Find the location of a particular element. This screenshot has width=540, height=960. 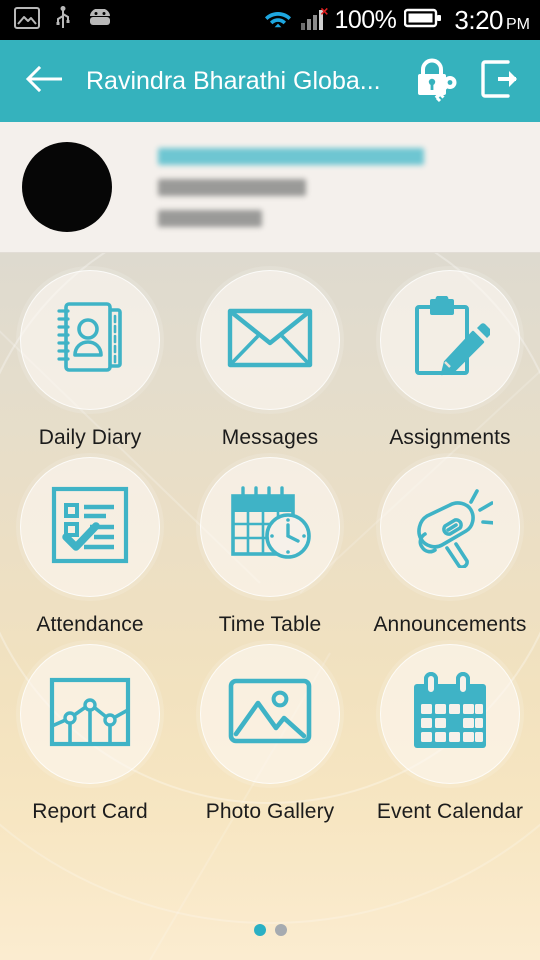

grid-item-label: Assignments is located at coordinates (450, 437).